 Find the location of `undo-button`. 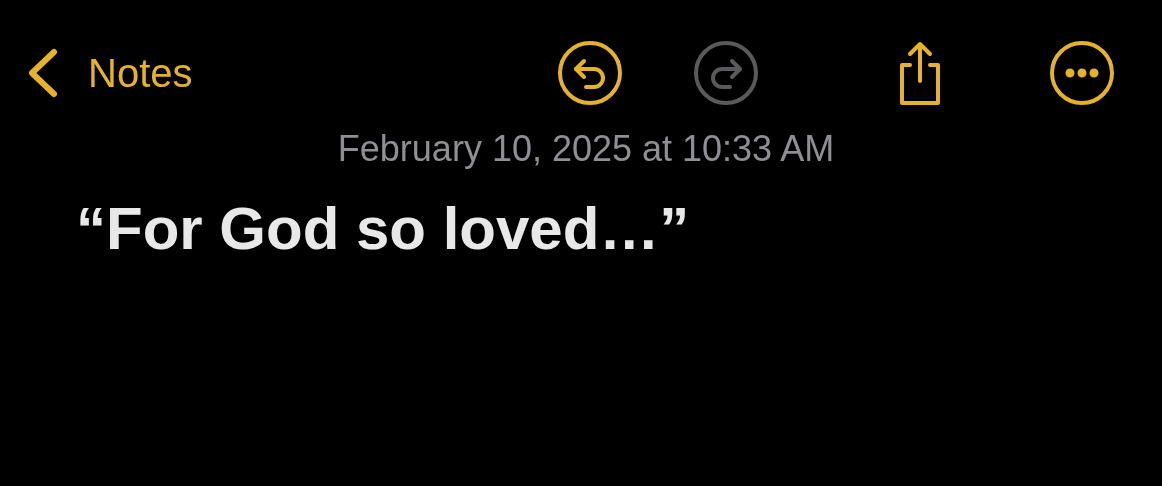

undo-button is located at coordinates (590, 73).